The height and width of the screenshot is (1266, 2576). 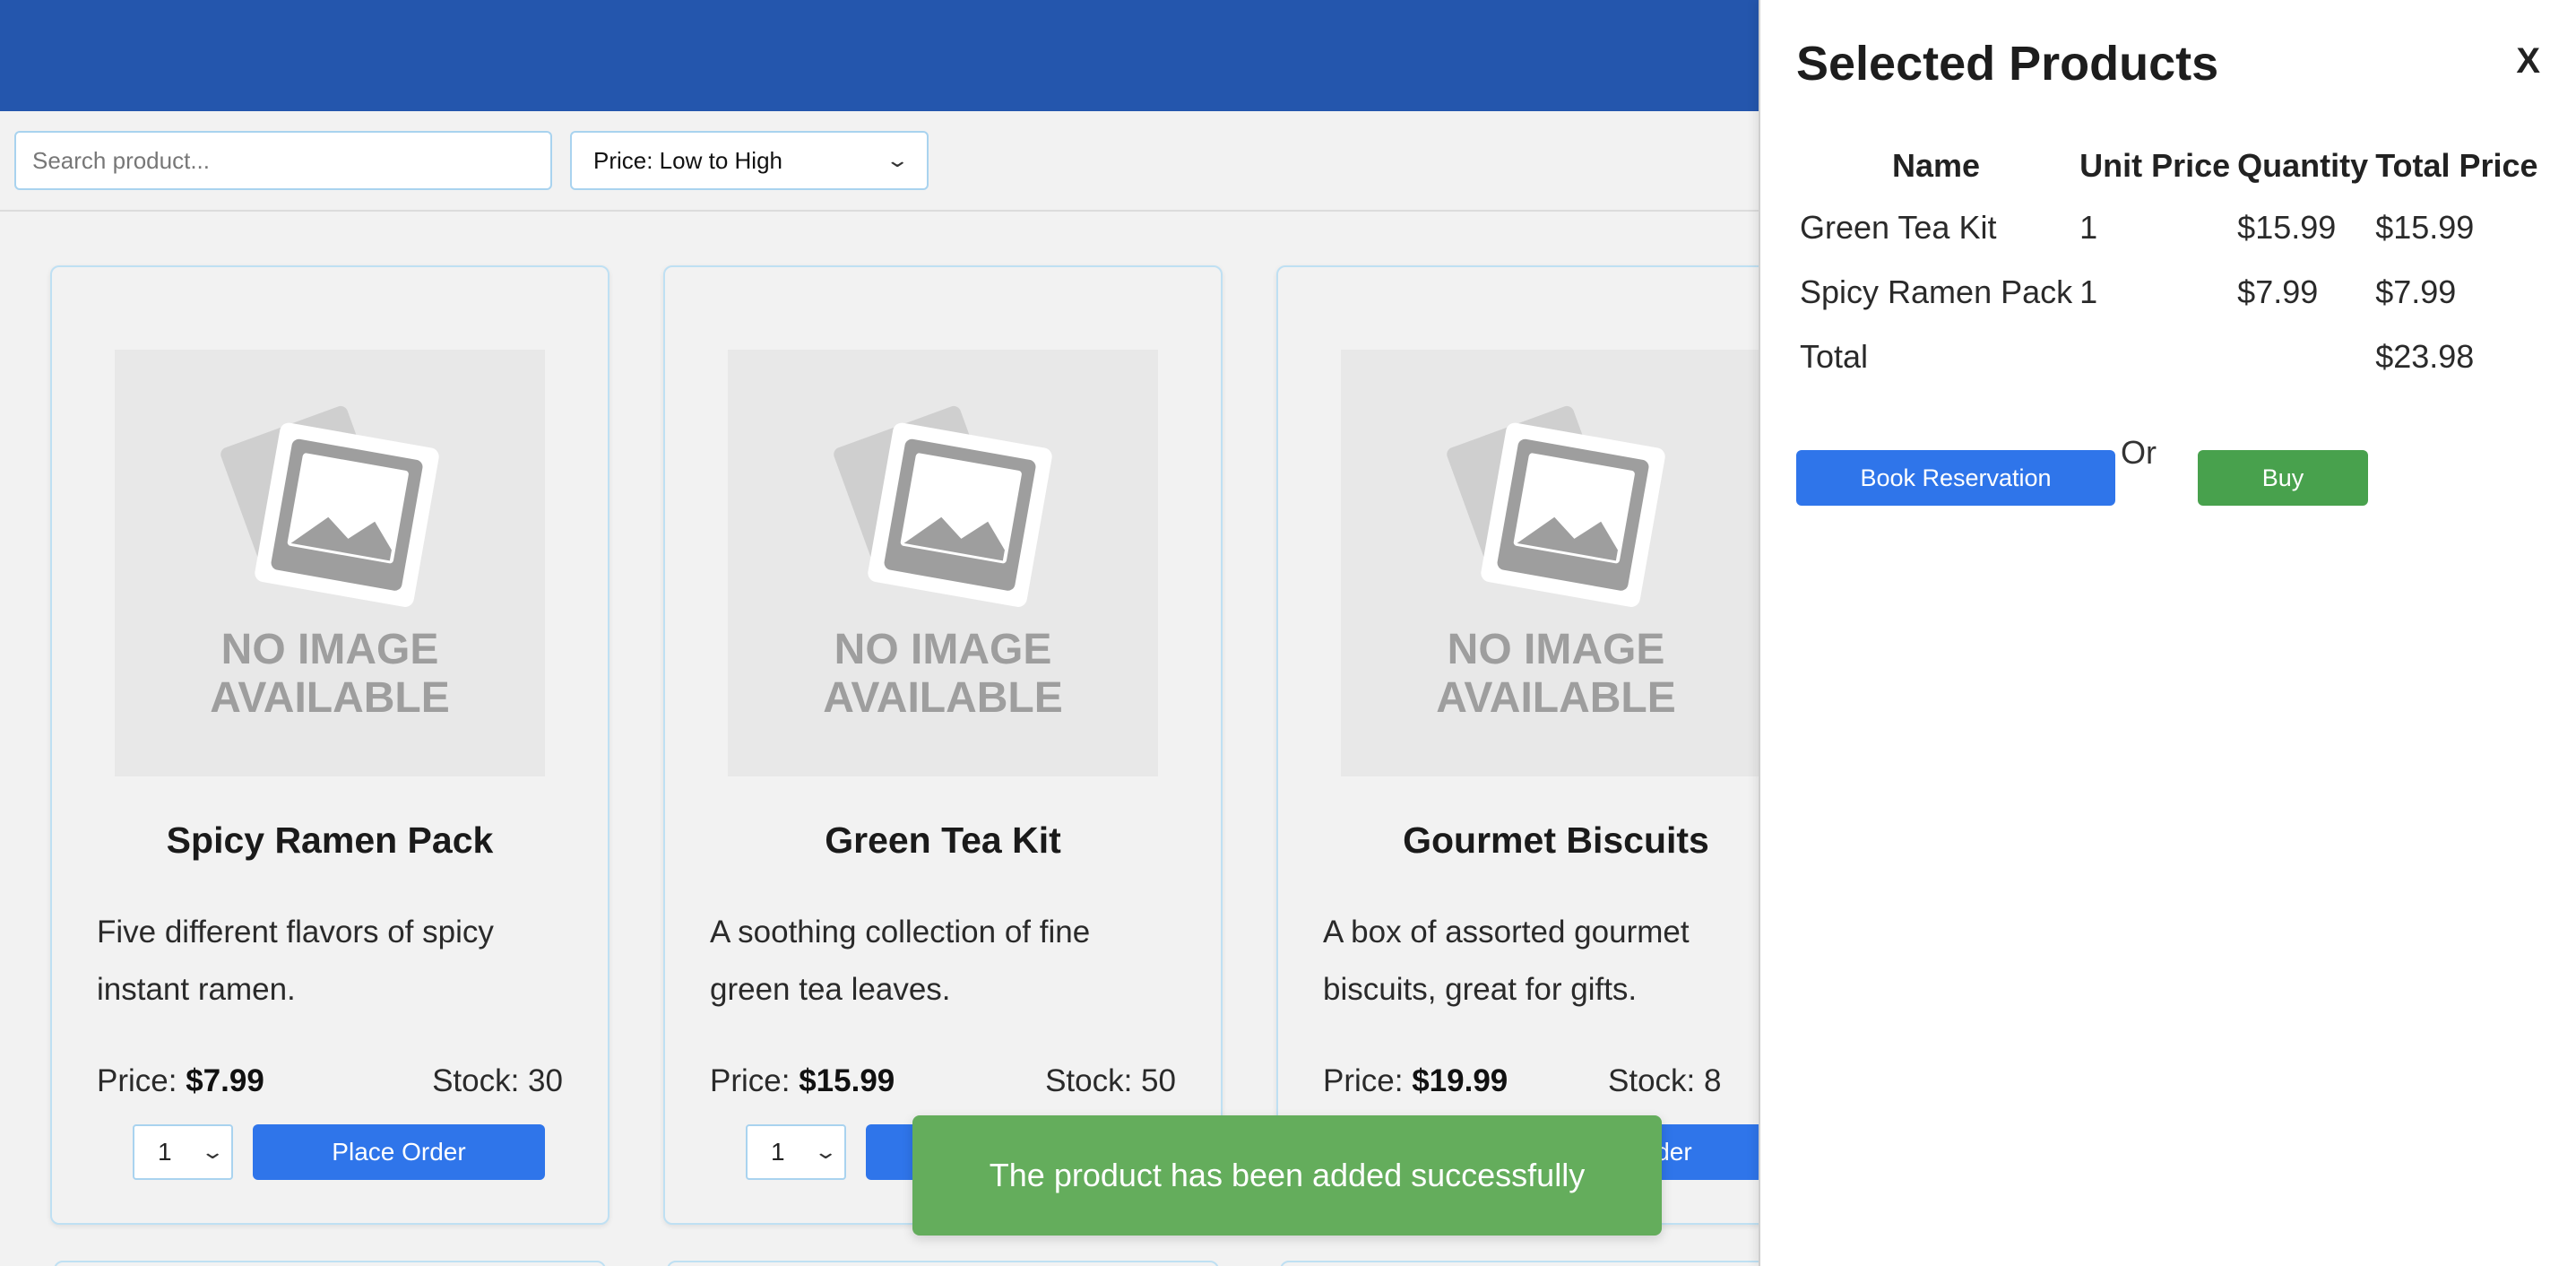 I want to click on total-value: $23.98, so click(x=2425, y=356).